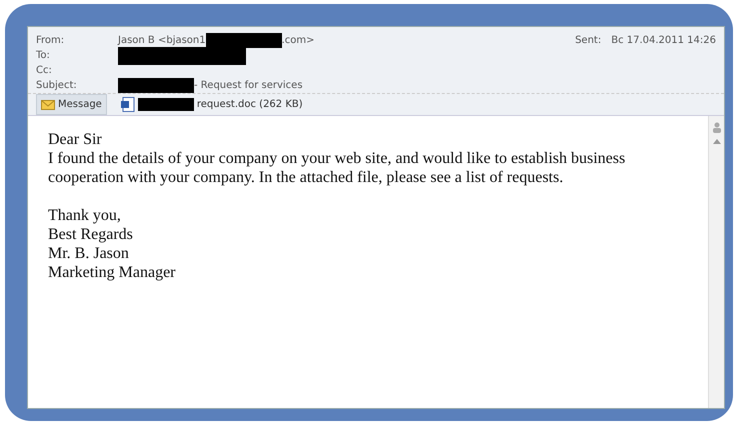  I want to click on field-label: Cc:, so click(44, 71).